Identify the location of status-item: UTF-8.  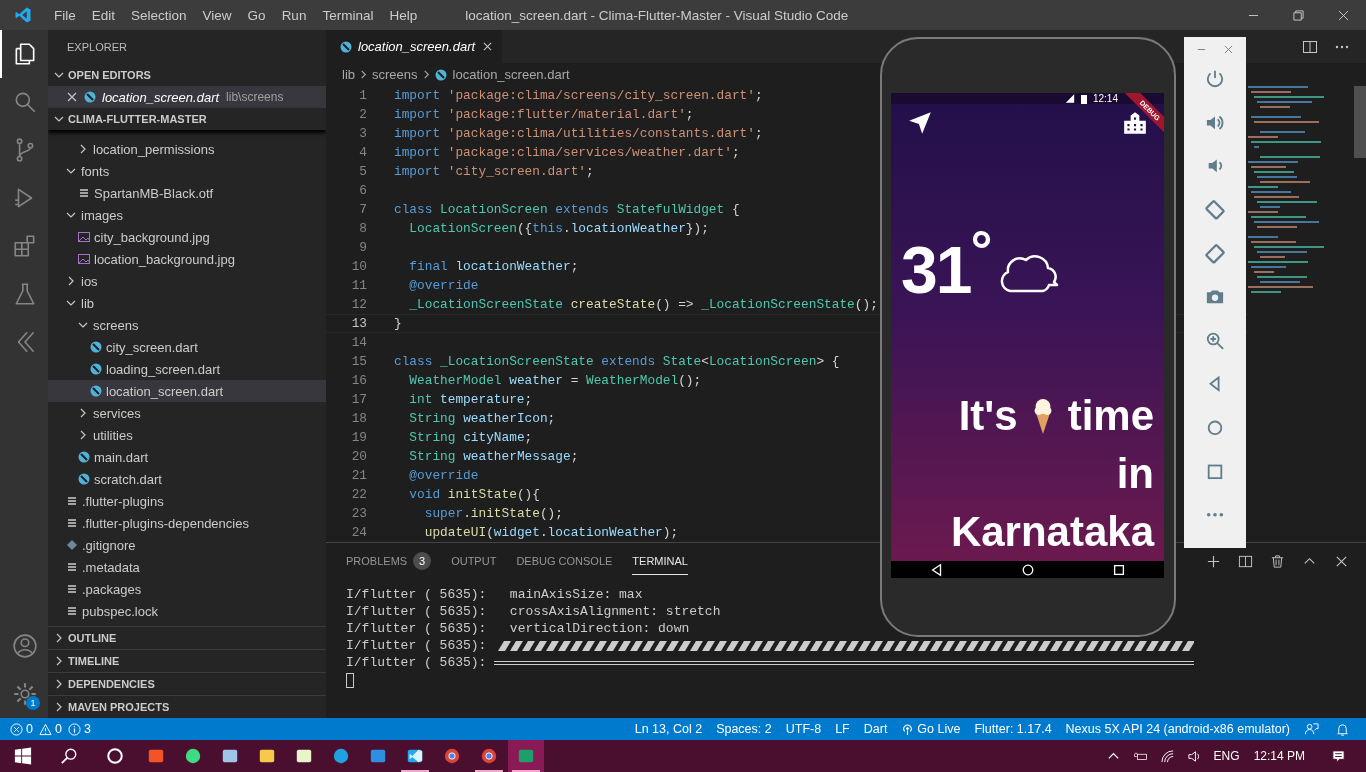
(803, 729).